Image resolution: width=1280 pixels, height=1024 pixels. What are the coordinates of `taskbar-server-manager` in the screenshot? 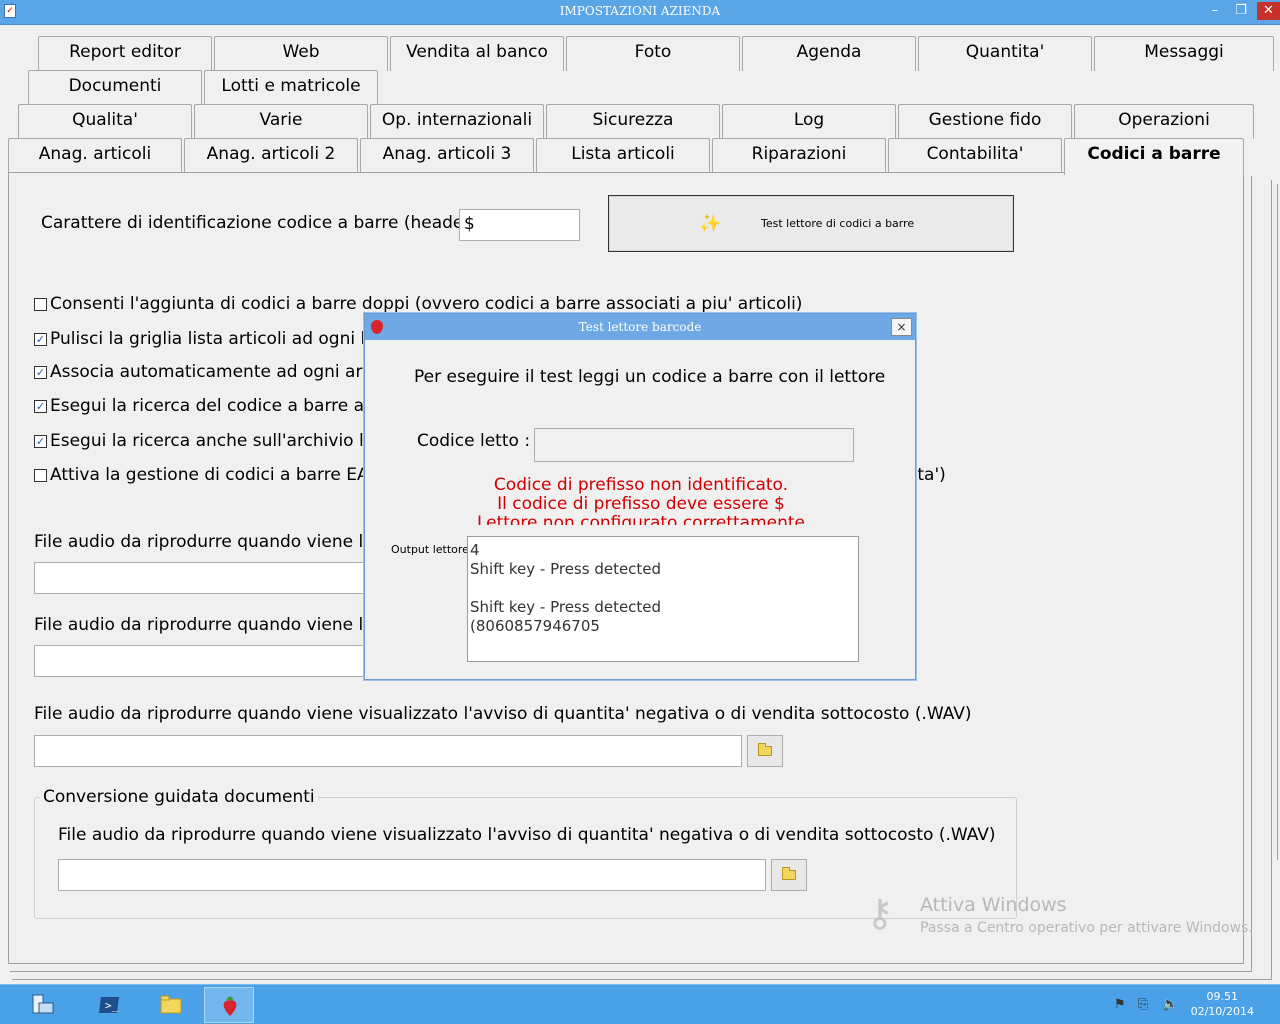 It's located at (43, 1005).